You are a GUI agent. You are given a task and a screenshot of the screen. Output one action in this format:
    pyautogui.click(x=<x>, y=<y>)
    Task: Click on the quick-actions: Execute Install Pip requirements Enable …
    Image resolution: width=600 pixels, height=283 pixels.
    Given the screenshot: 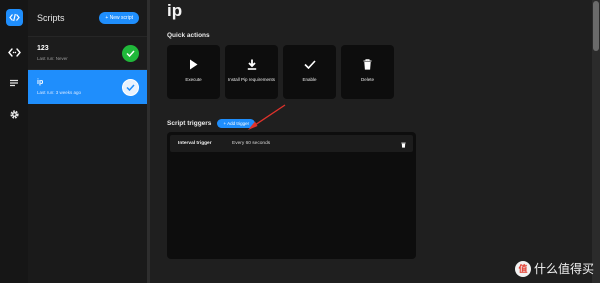 What is the action you would take?
    pyautogui.click(x=383, y=72)
    